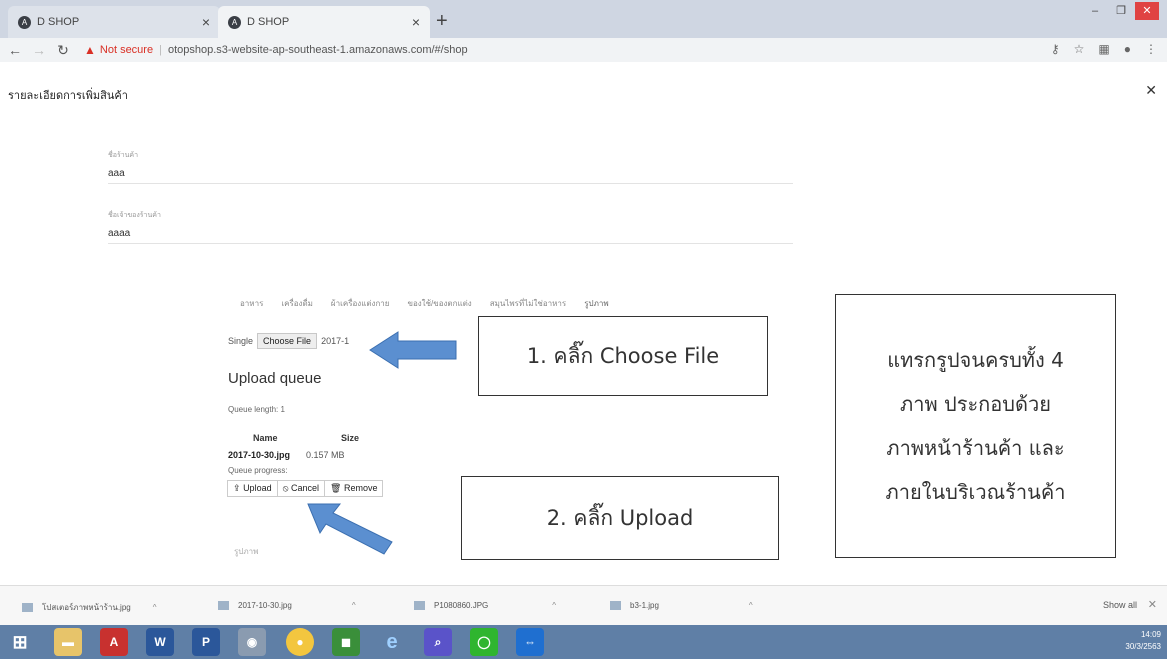 The image size is (1167, 659). What do you see at coordinates (265, 605) in the screenshot?
I see `download-name: 2017-10-30.jpg` at bounding box center [265, 605].